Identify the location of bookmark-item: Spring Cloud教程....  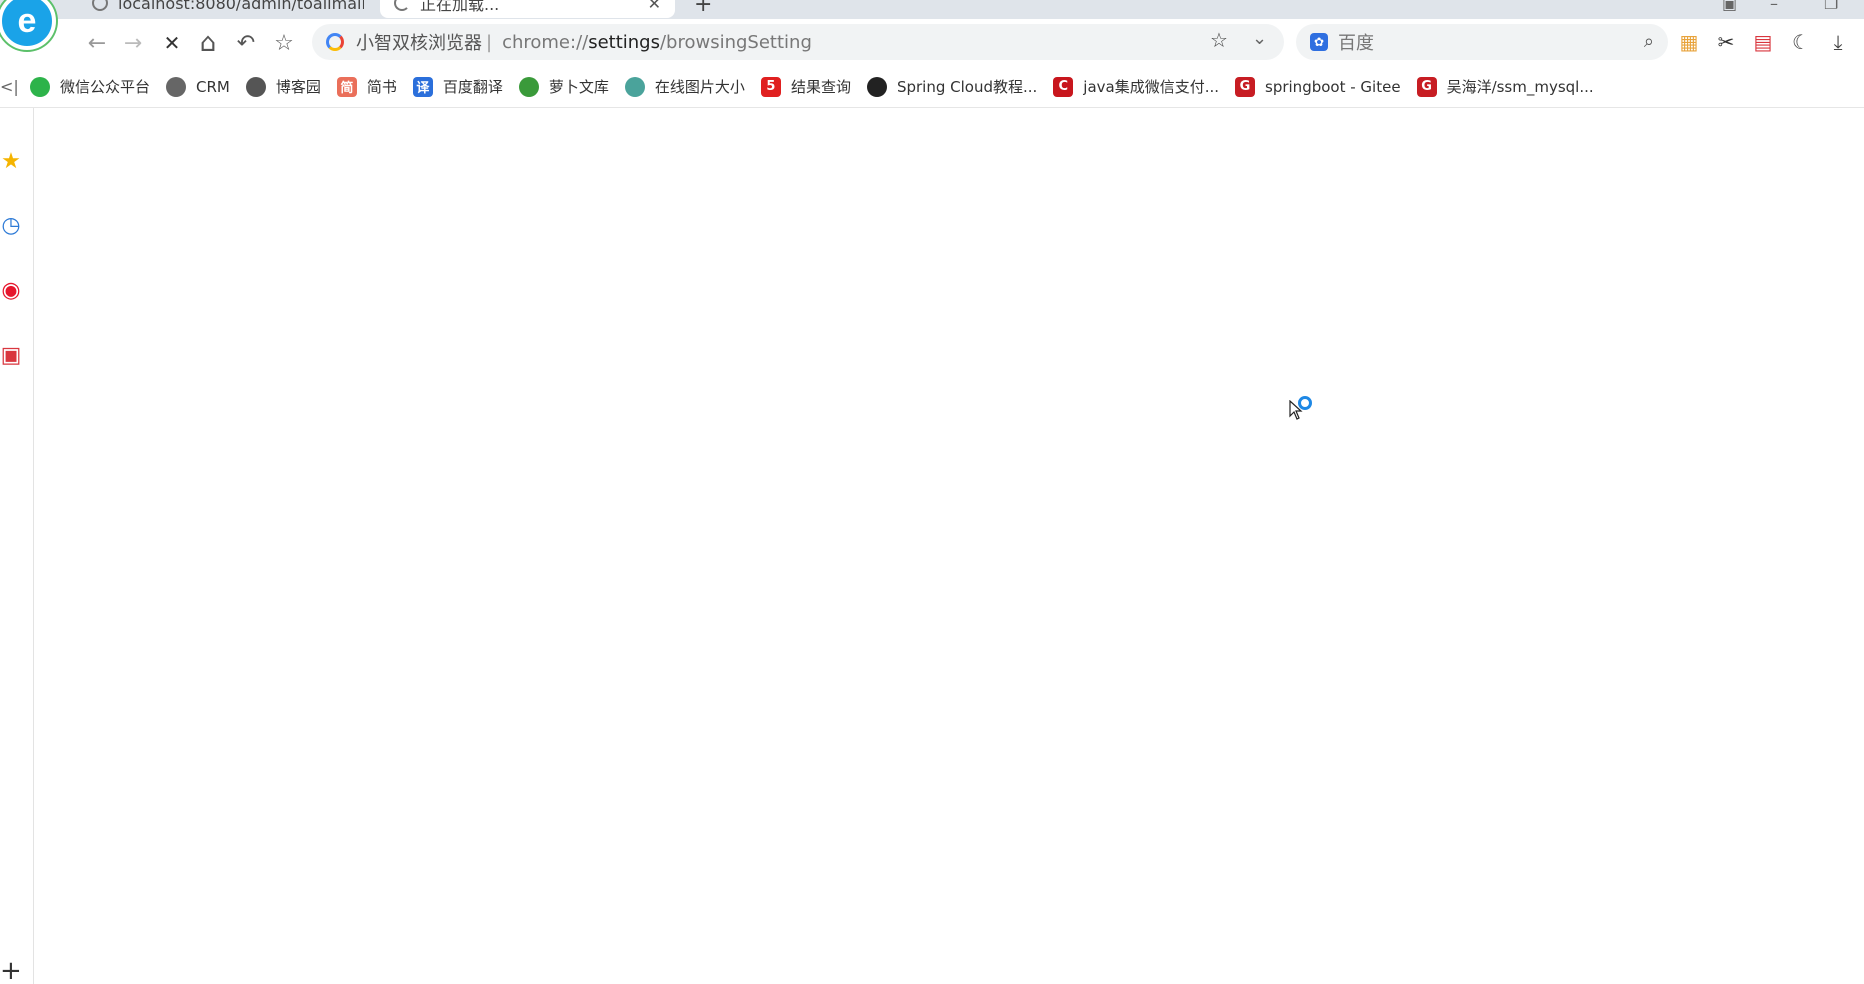
(952, 86).